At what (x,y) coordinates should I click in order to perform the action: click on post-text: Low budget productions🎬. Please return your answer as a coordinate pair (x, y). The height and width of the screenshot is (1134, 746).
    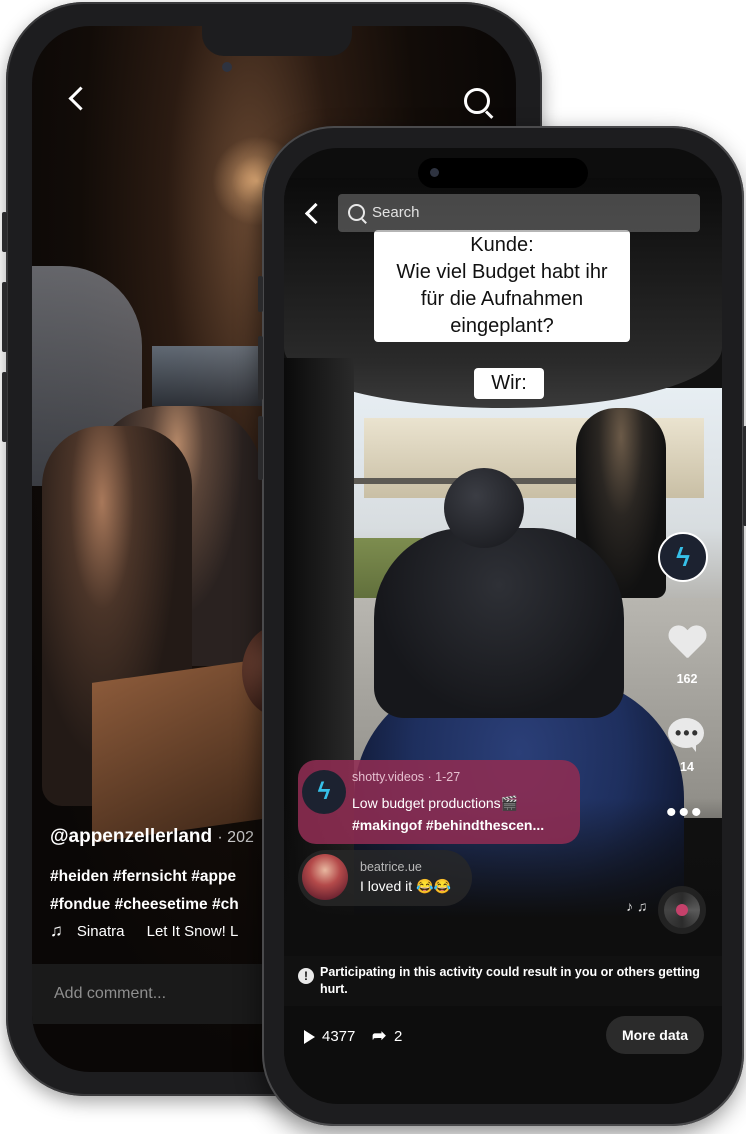
    Looking at the image, I should click on (435, 803).